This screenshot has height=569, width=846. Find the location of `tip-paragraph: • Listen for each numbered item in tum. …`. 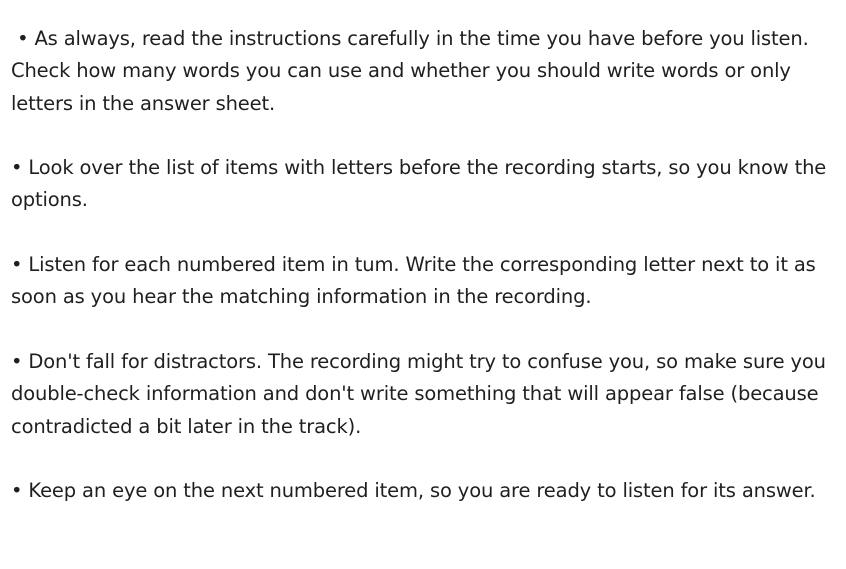

tip-paragraph: • Listen for each numbered item in tum. … is located at coordinates (413, 281).